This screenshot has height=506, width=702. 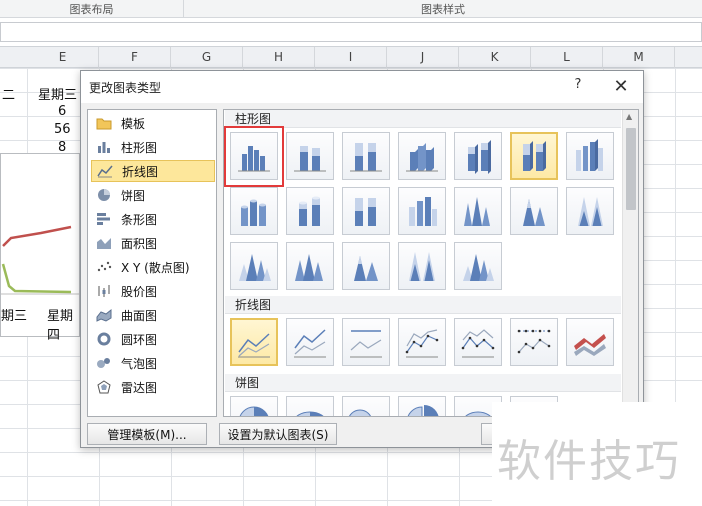 I want to click on help-button: ?, so click(x=578, y=87).